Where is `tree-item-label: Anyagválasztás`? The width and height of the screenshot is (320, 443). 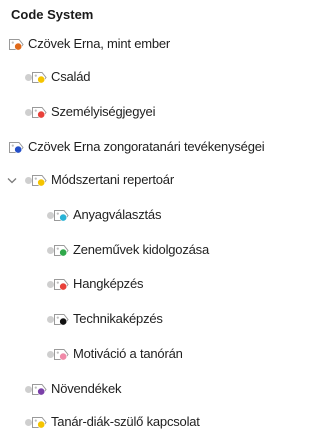
tree-item-label: Anyagválasztás is located at coordinates (117, 214).